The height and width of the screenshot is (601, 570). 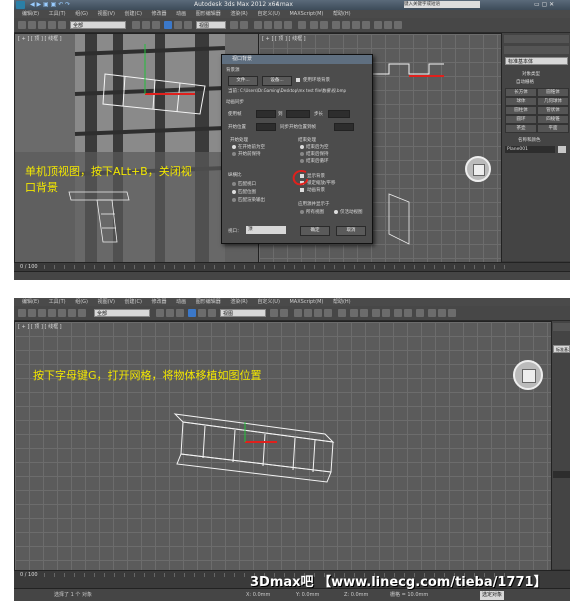 I want to click on primitive-button: 球体, so click(x=521, y=101).